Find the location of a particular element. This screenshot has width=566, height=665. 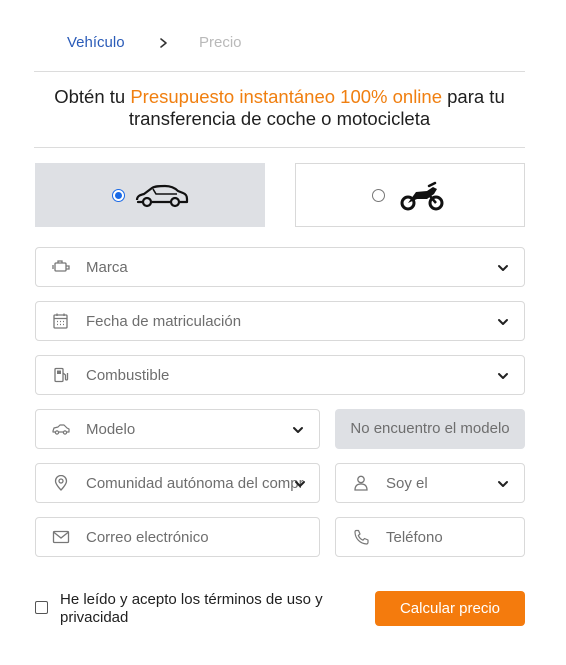

phone-field: Teléfono is located at coordinates (430, 537).